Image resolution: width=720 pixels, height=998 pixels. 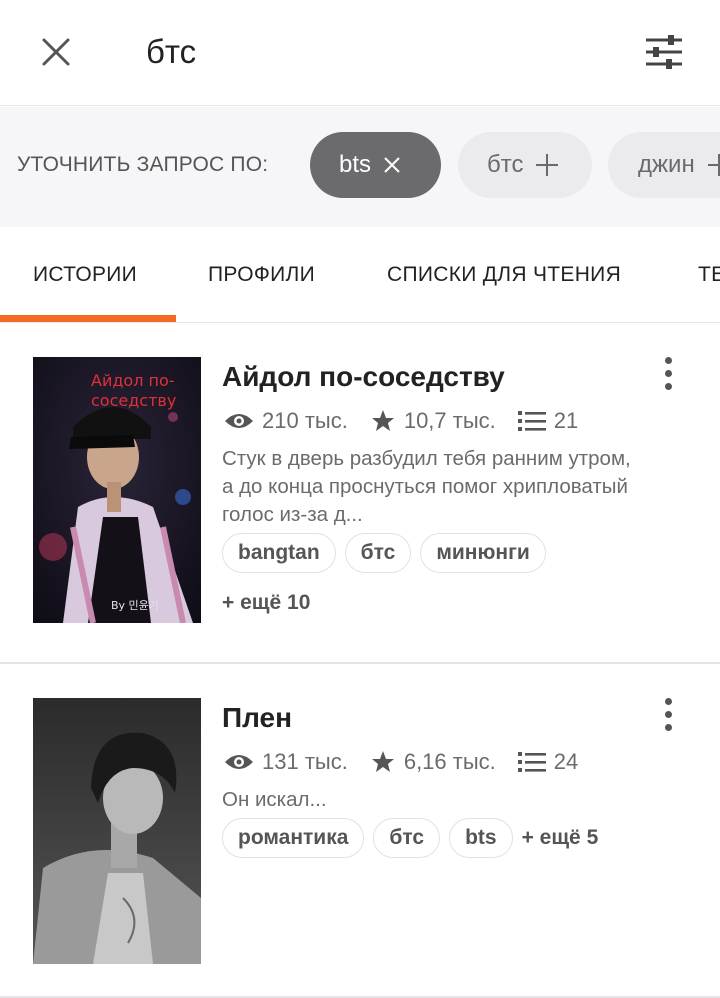 What do you see at coordinates (363, 377) in the screenshot?
I see `story-title: Айдол по-соседству` at bounding box center [363, 377].